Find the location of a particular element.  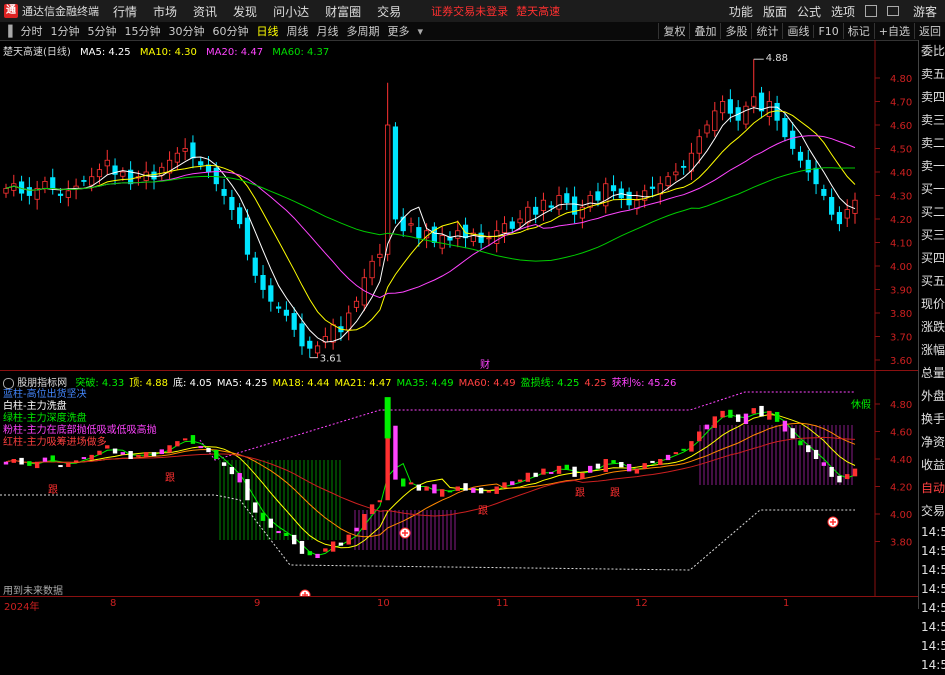

sidebar-item: 外盘 is located at coordinates (932, 396).